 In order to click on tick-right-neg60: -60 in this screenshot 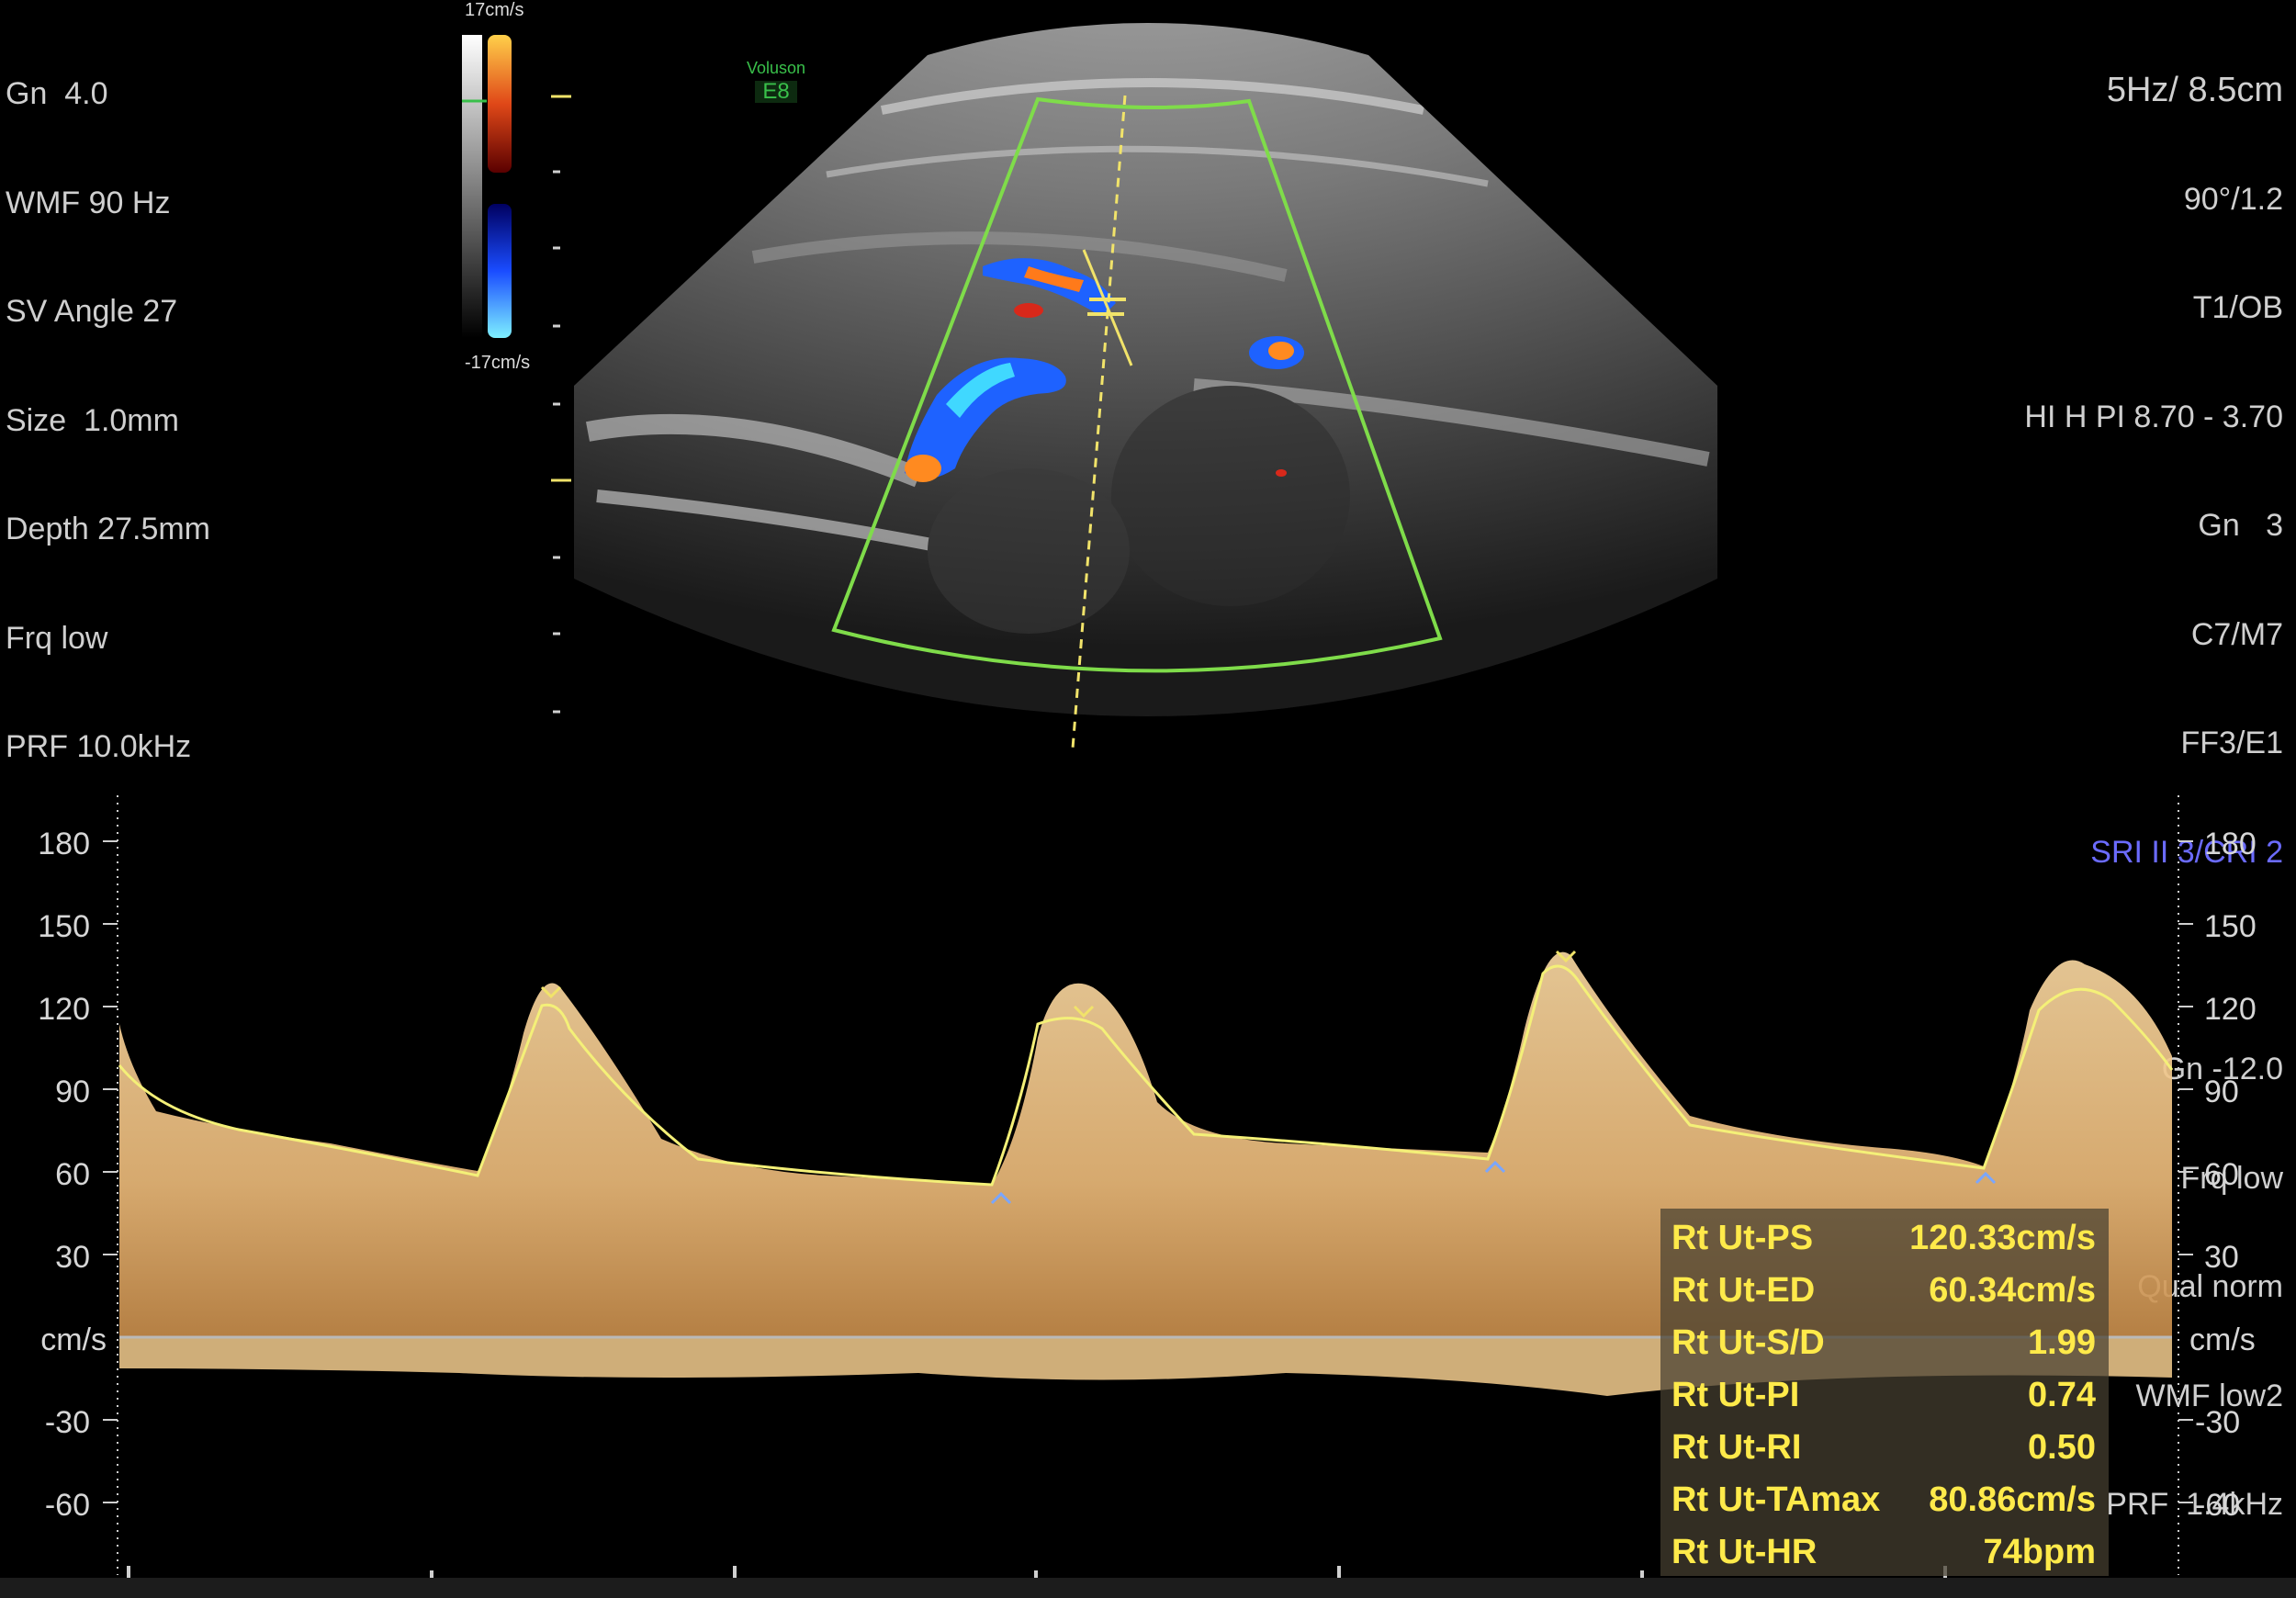, I will do `click(2217, 1506)`.